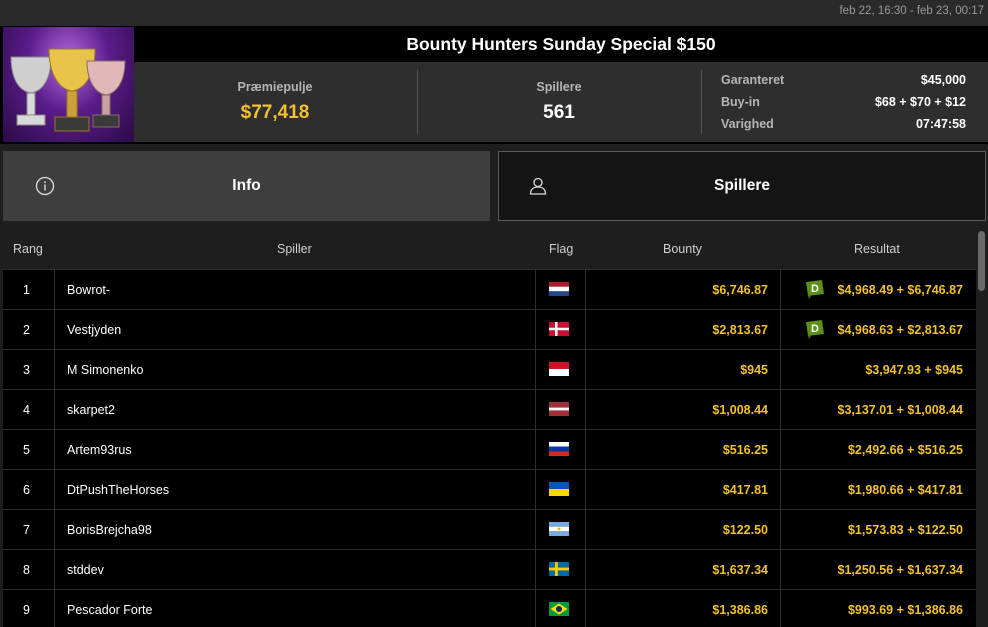 The image size is (988, 627). I want to click on player-name-cell: Artem93rus, so click(99, 450).